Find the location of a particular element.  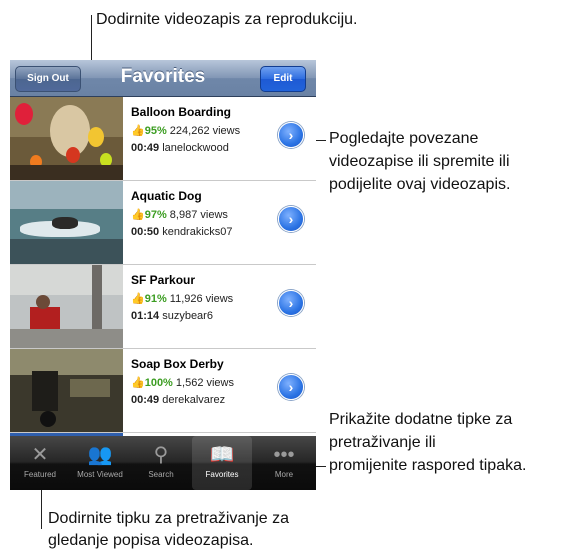

navigation-bar: Sign Out Favorites Edit is located at coordinates (163, 78).